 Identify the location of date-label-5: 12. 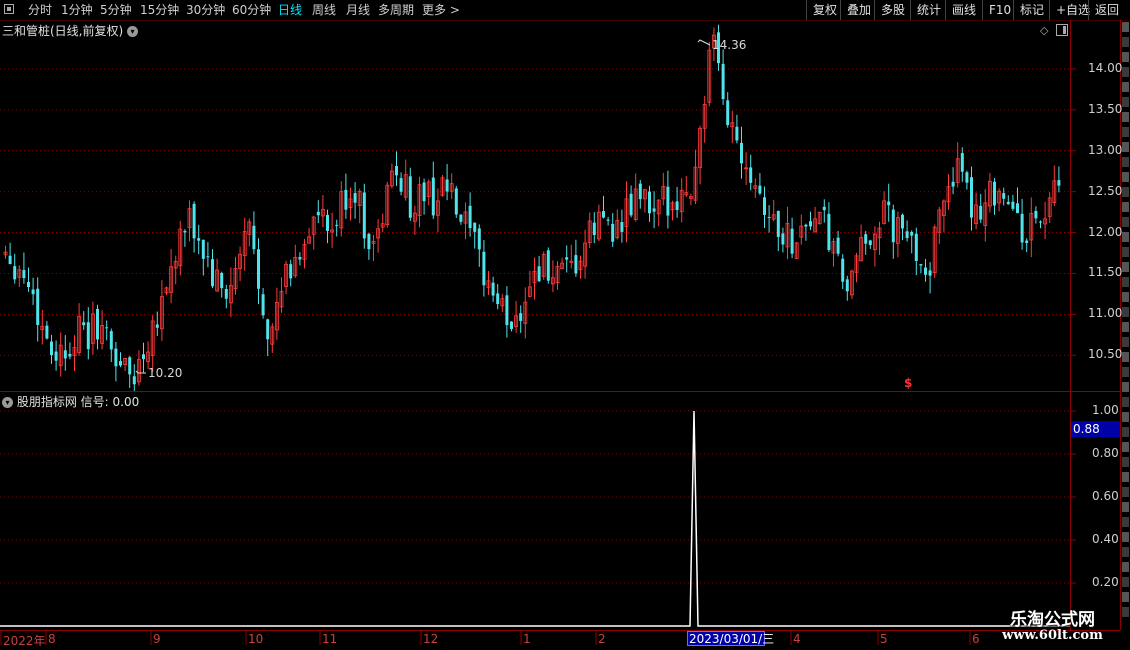
(431, 639).